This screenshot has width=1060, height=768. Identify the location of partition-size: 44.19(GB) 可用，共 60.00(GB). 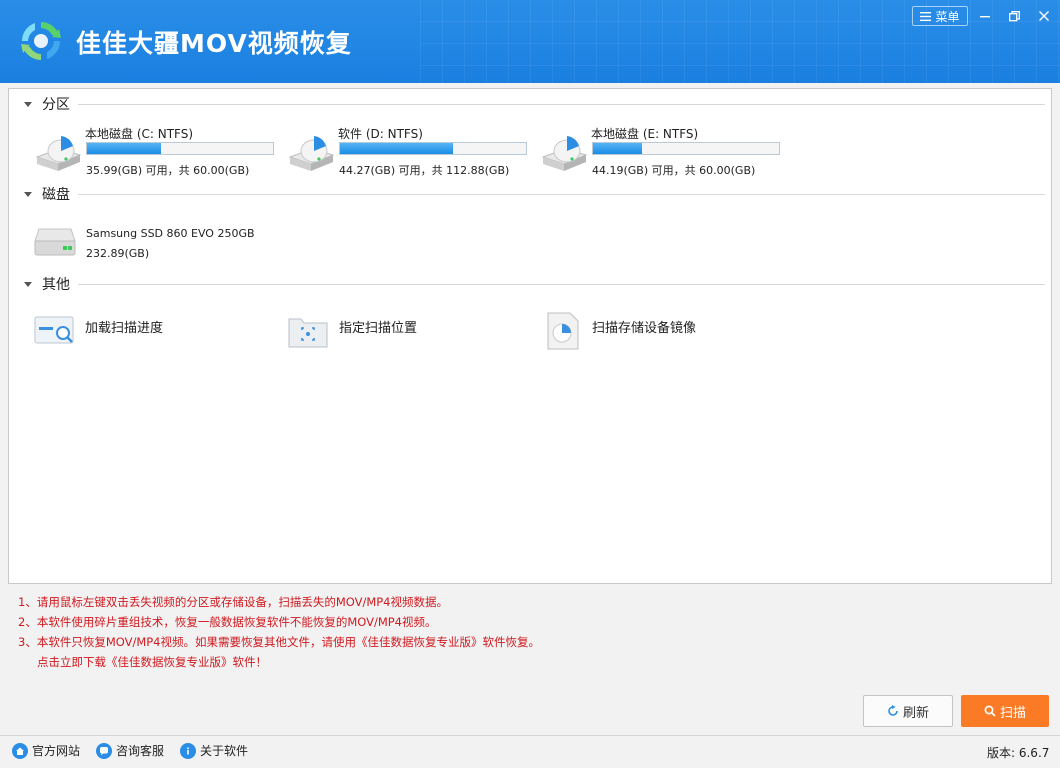
(673, 170).